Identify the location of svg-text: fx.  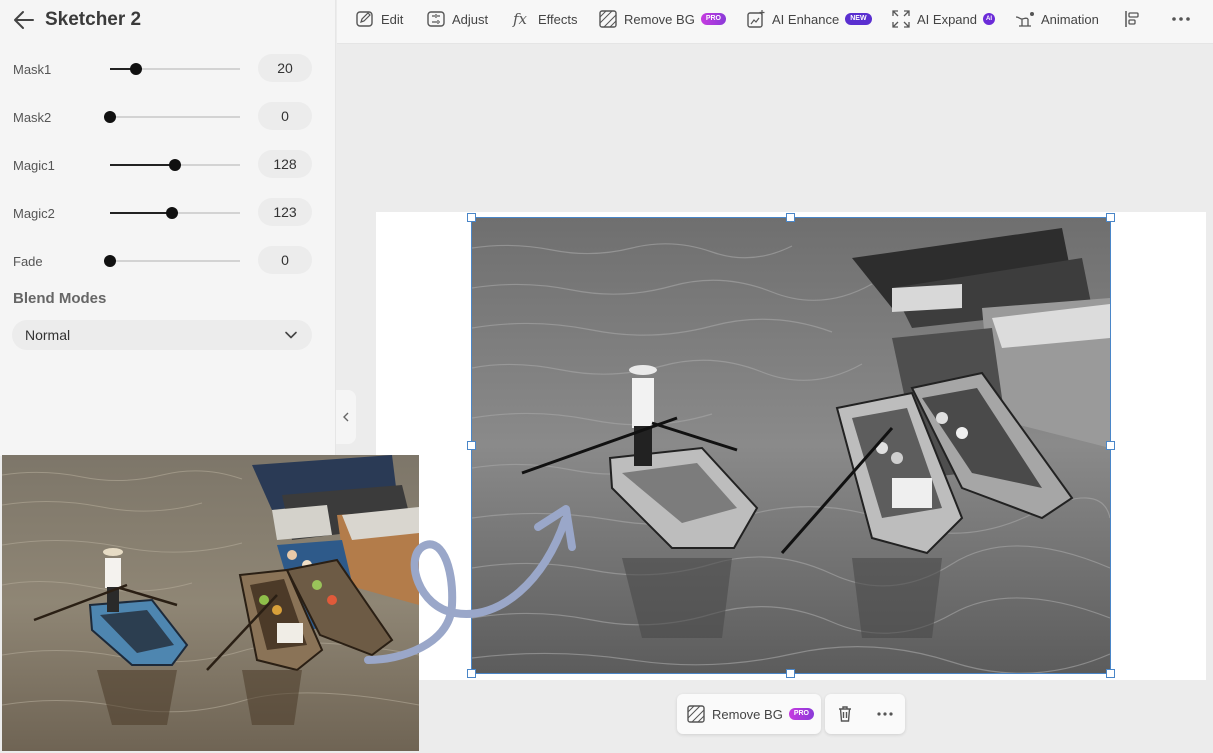
(520, 19).